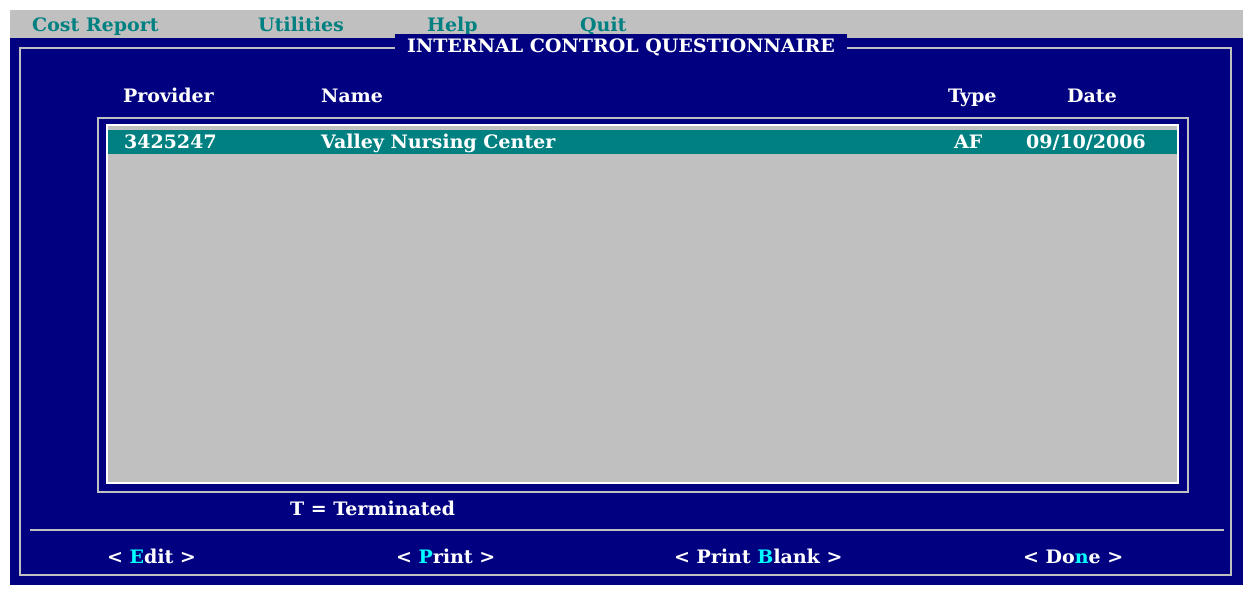 This screenshot has width=1249, height=590. I want to click on row-name: Valley Nursing Center, so click(438, 142).